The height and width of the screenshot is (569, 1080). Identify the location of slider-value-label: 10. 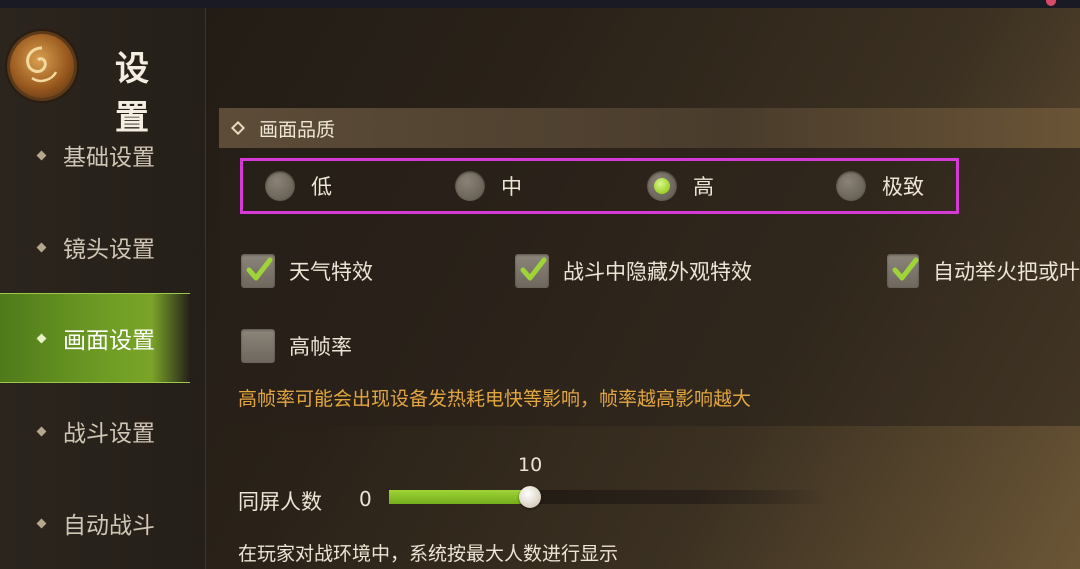
(530, 465).